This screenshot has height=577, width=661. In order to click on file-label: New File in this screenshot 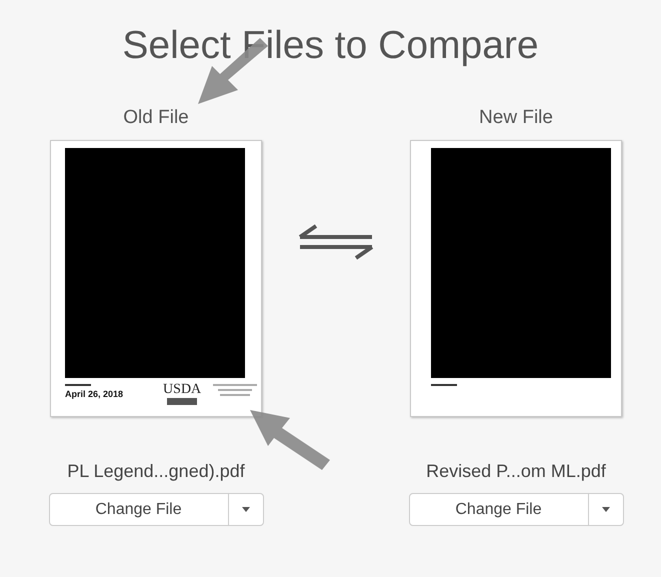, I will do `click(516, 118)`.